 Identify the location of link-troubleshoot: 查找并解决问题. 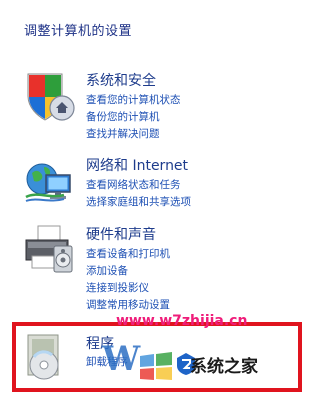
(133, 134).